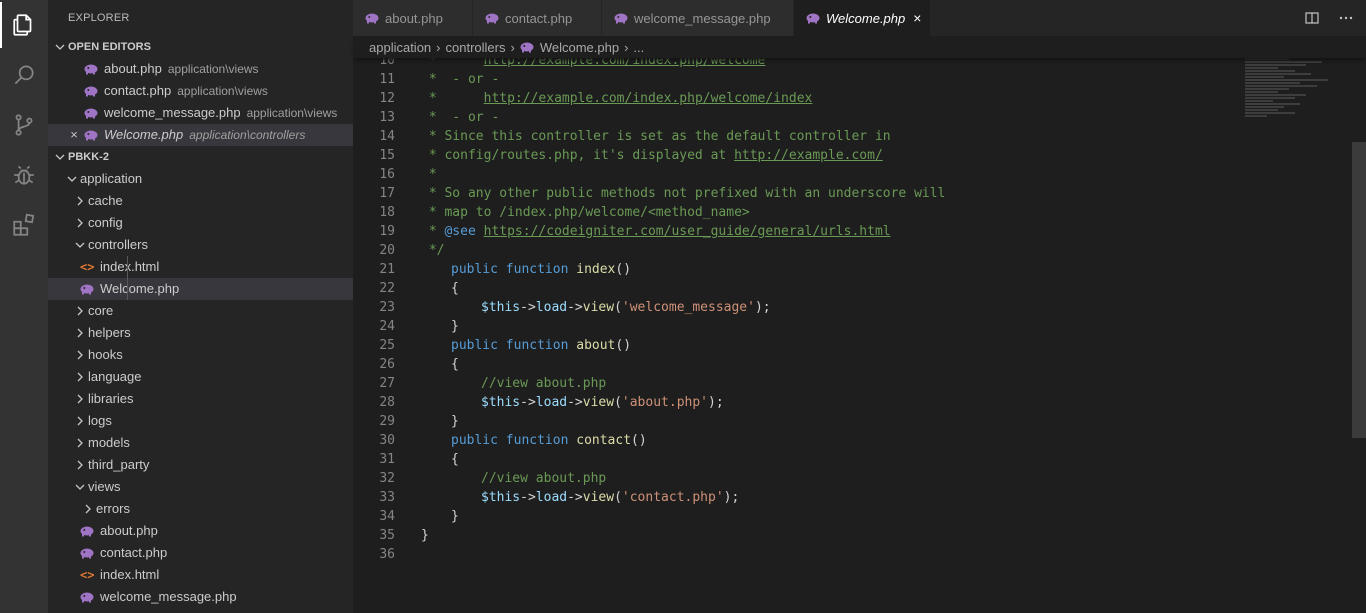 This screenshot has height=613, width=1366. Describe the element at coordinates (579, 47) in the screenshot. I see `breadcrumb-item: Welcome.php` at that location.